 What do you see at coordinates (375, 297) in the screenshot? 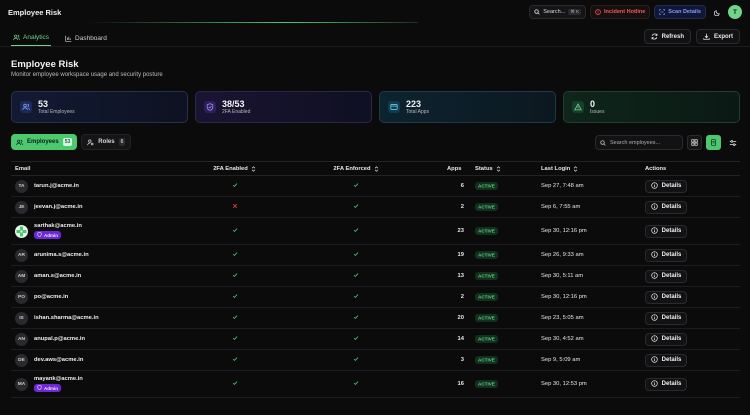
I see `table-row: PO po@acme.in 2 ACTIVE Sep 30, 12:16 pm` at bounding box center [375, 297].